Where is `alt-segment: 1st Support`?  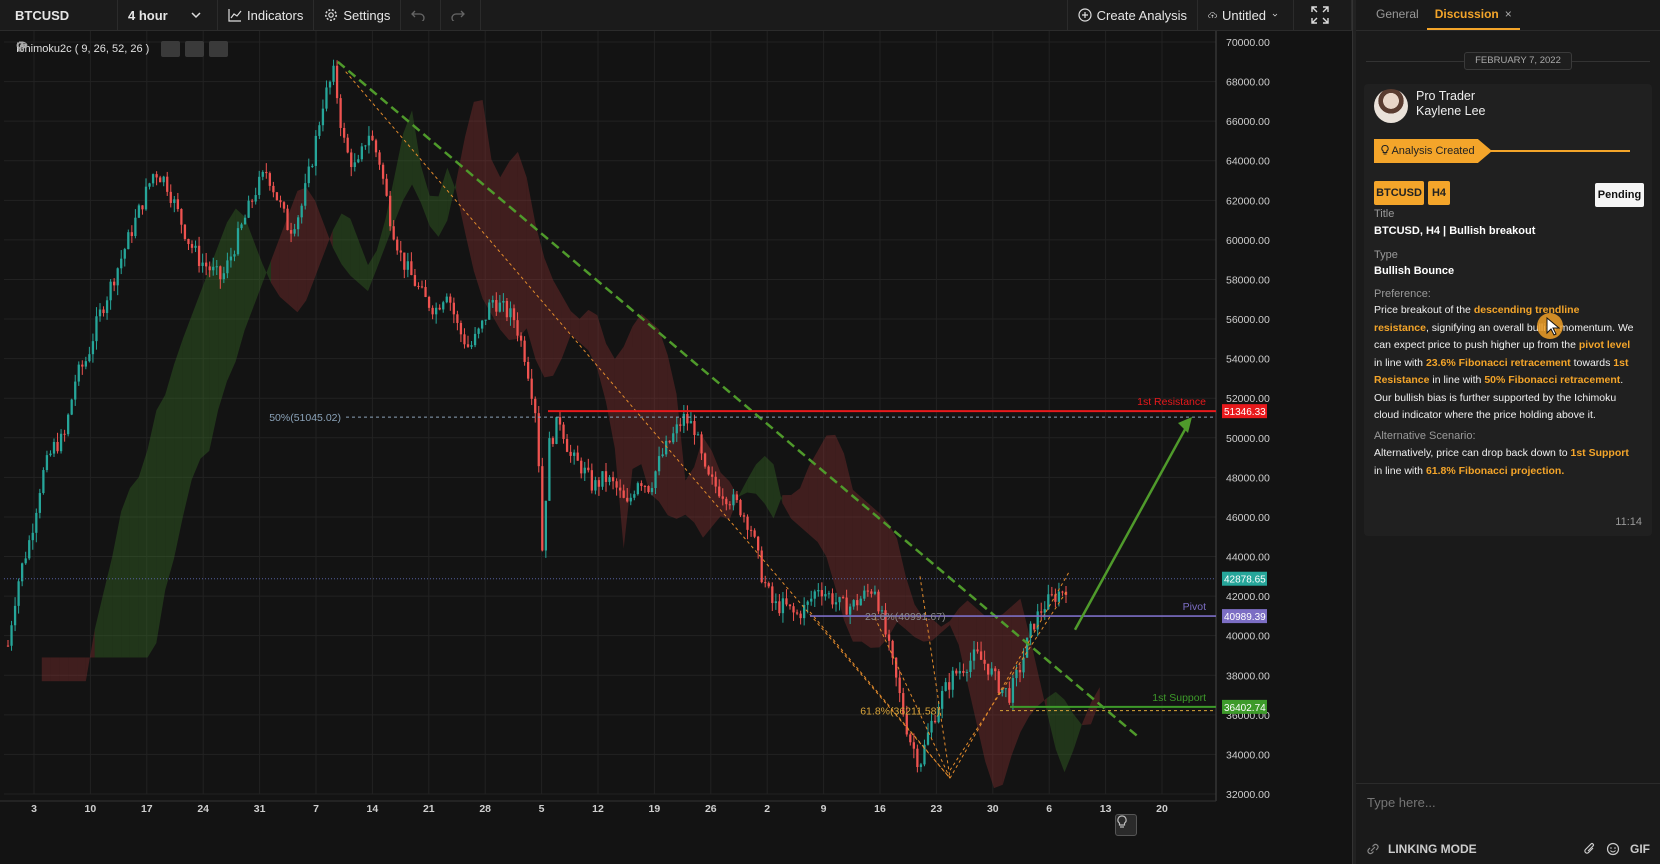 alt-segment: 1st Support is located at coordinates (1599, 453).